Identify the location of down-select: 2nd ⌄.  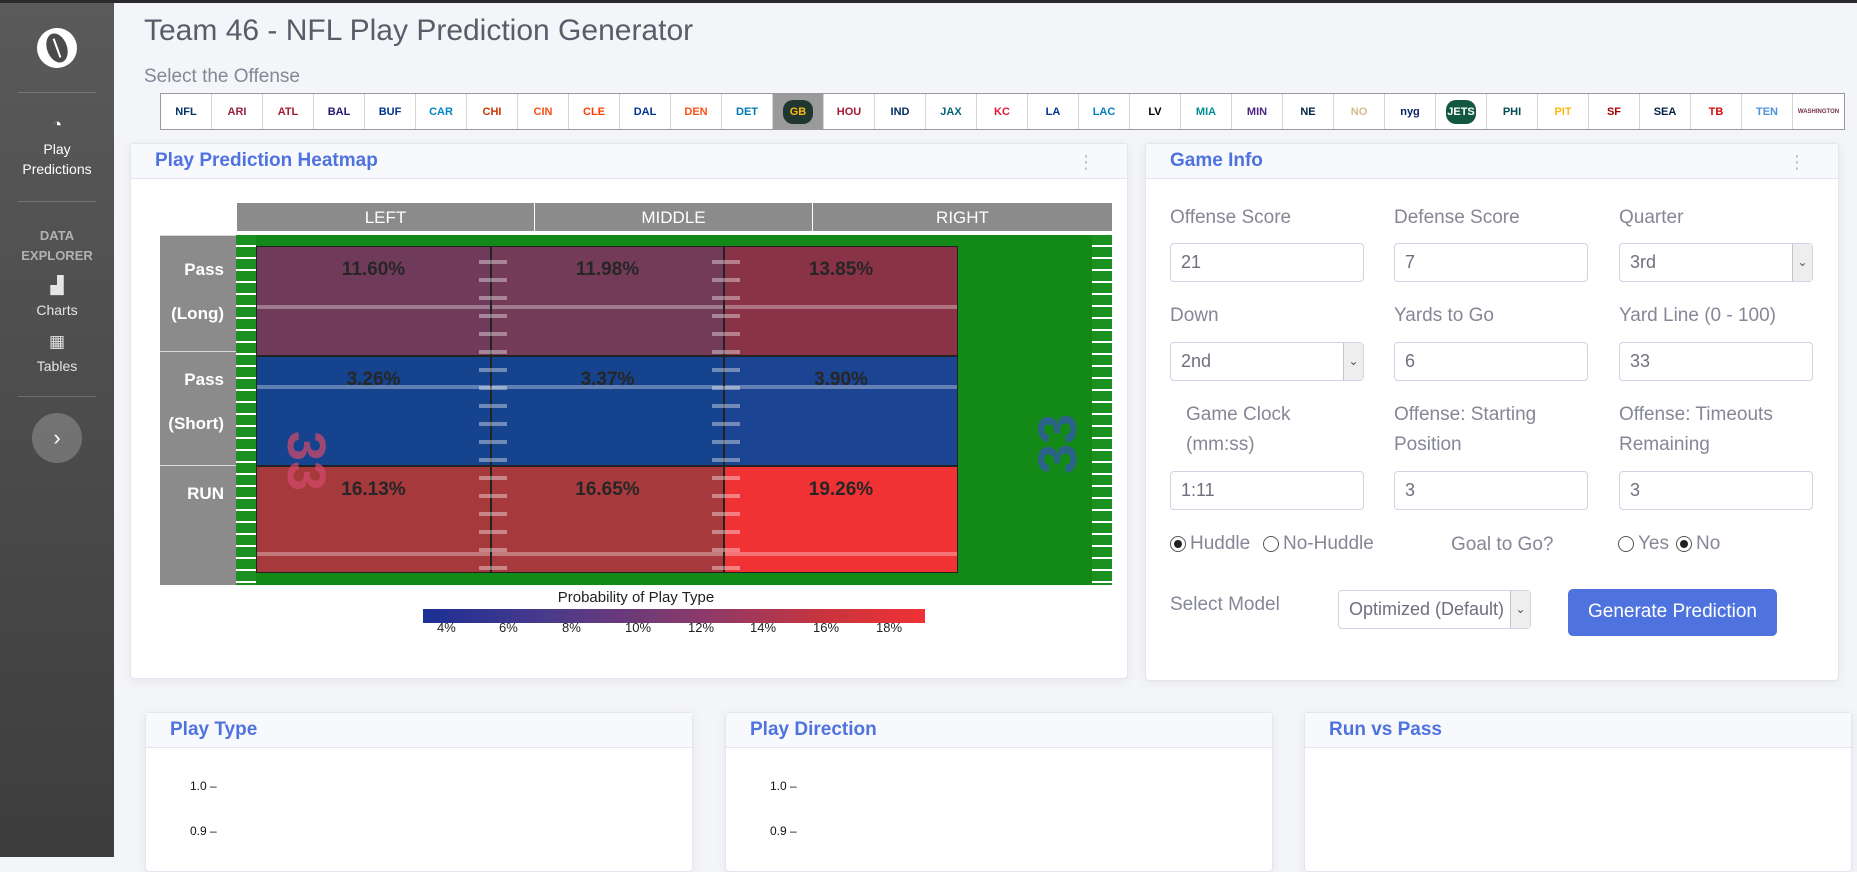
(1267, 361).